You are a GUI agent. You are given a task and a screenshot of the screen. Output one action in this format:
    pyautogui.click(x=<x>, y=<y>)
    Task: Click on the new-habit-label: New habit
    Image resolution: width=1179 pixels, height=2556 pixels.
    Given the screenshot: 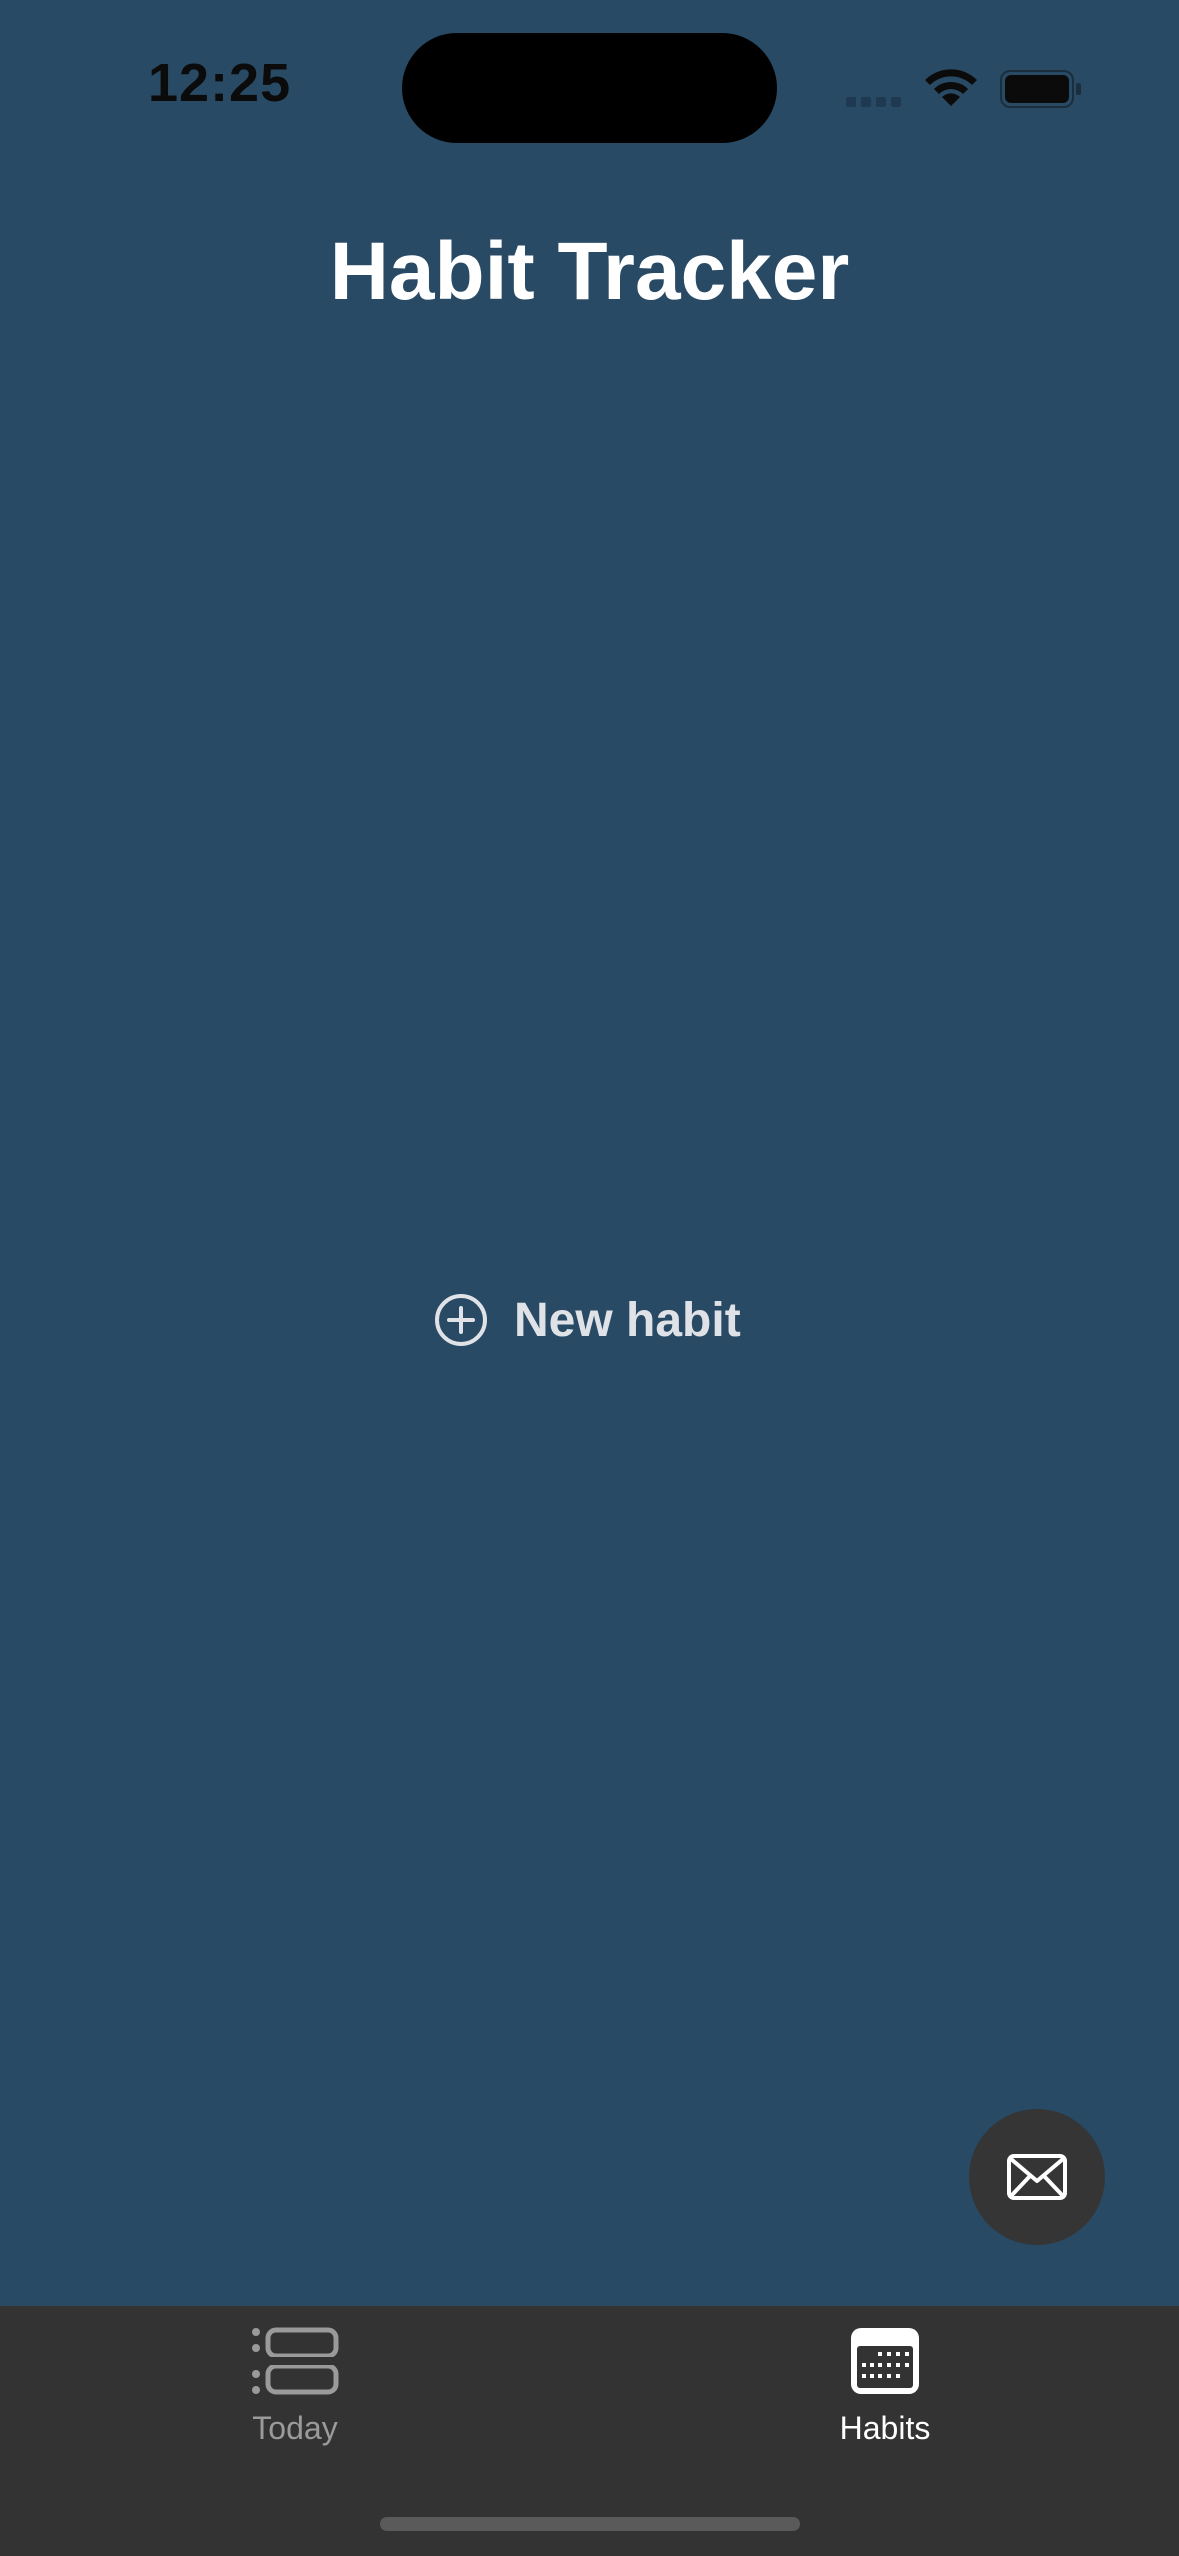 What is the action you would take?
    pyautogui.click(x=627, y=1320)
    